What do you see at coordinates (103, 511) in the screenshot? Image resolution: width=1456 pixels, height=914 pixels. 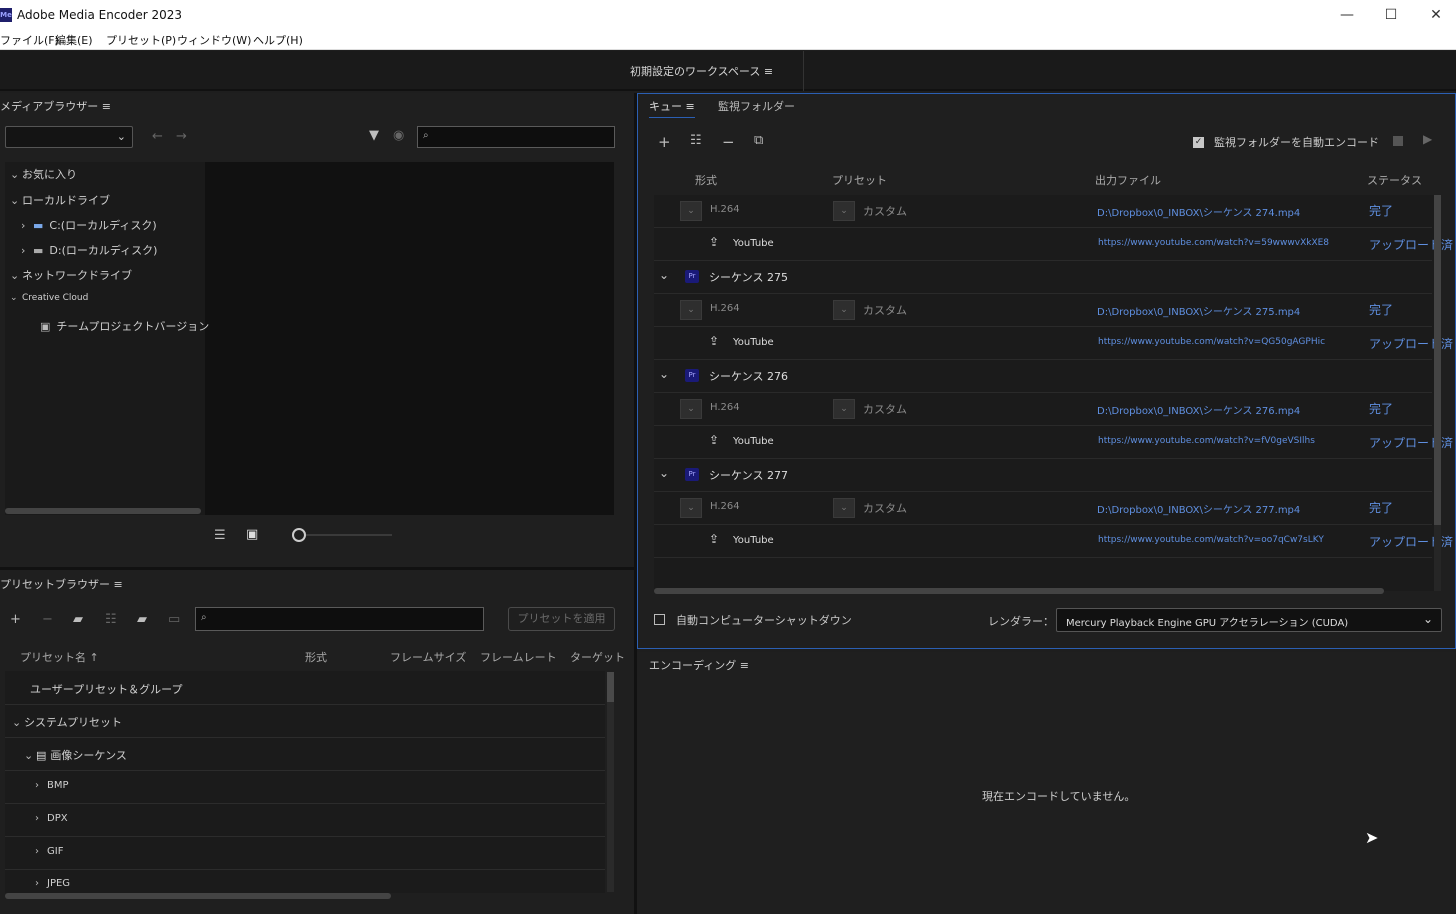 I see `media-tree-scrollbar` at bounding box center [103, 511].